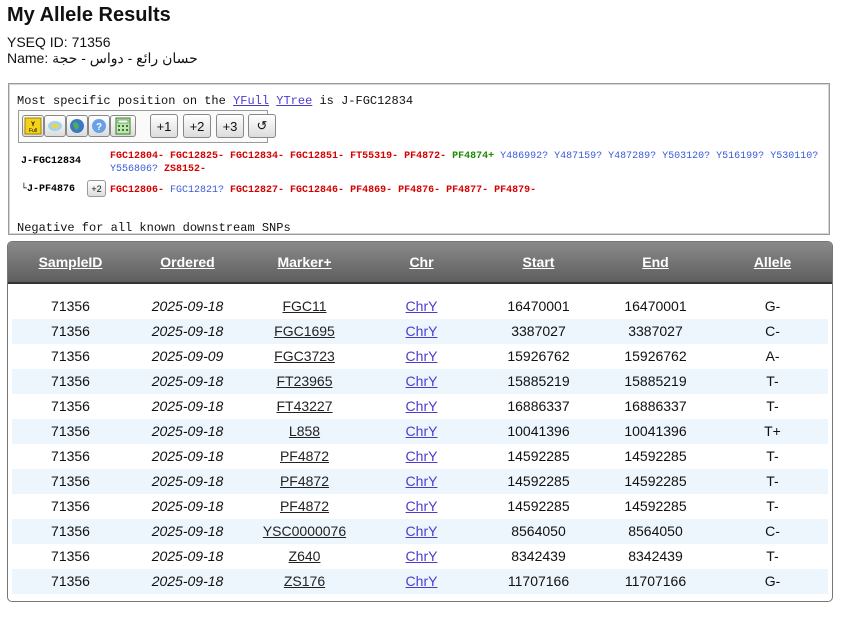 The image size is (843, 618). I want to click on snp-marker: FGC12825-, so click(197, 156).